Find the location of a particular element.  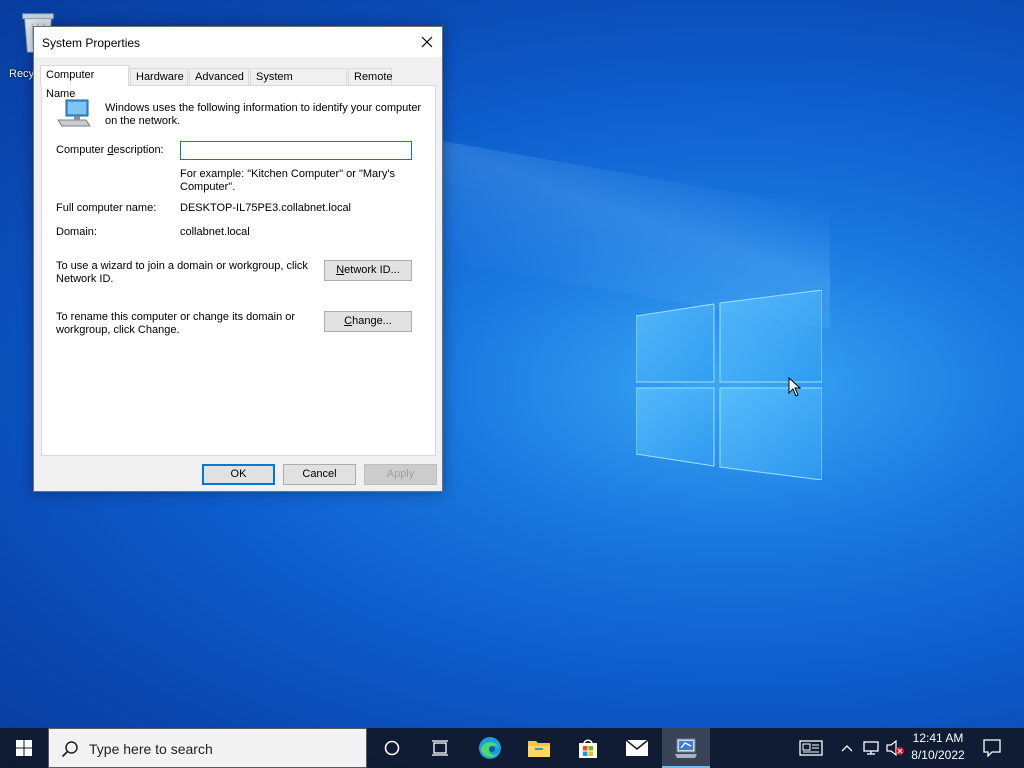

volume-button is located at coordinates (895, 748).